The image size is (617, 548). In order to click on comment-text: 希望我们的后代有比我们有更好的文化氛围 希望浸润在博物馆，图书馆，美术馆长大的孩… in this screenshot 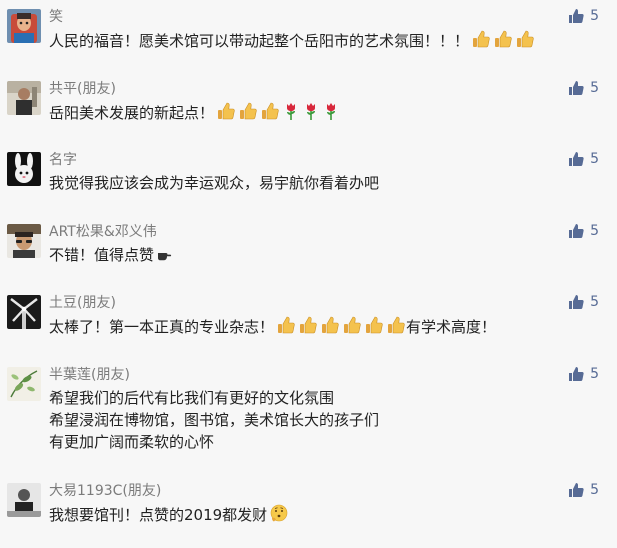, I will do `click(214, 420)`.